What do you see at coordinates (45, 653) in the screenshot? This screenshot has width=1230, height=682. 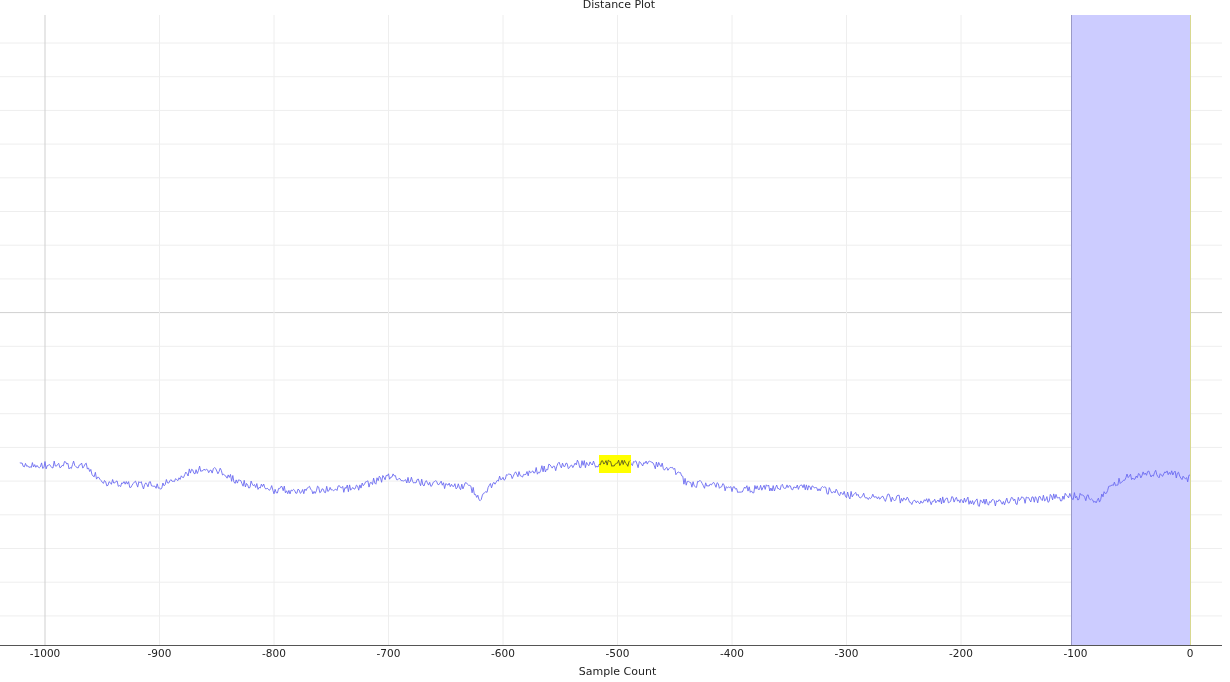 I see `tick-label: -1000` at bounding box center [45, 653].